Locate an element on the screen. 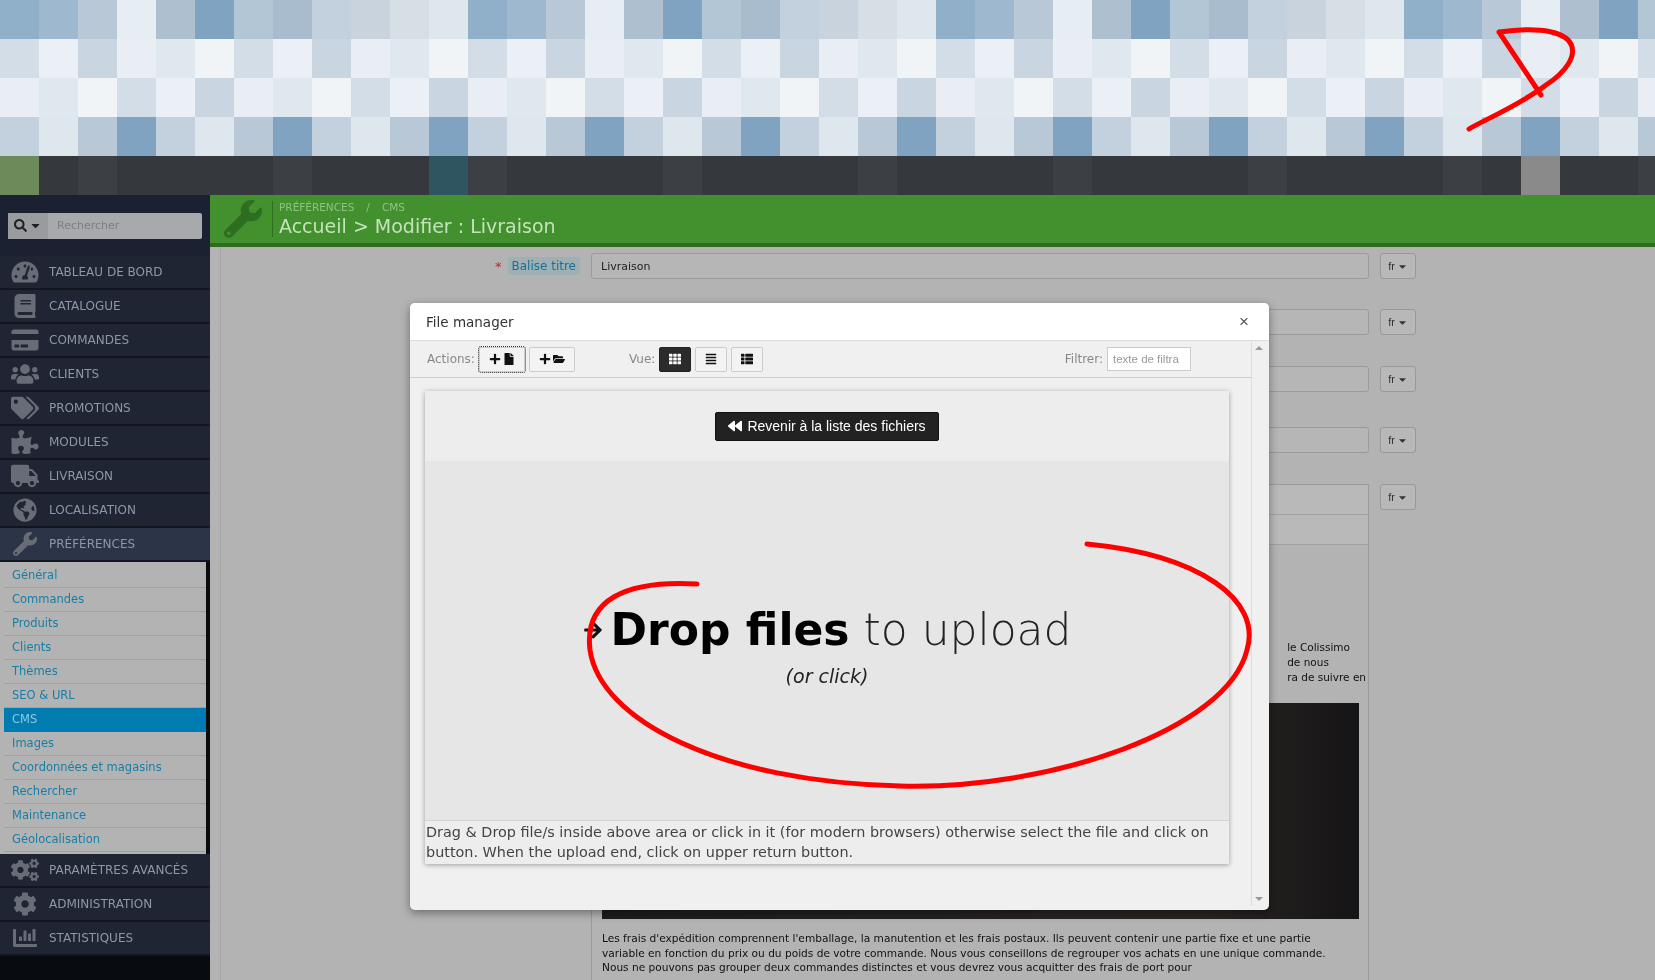 Image resolution: width=1655 pixels, height=980 pixels. text-line: de nous is located at coordinates (1308, 662).